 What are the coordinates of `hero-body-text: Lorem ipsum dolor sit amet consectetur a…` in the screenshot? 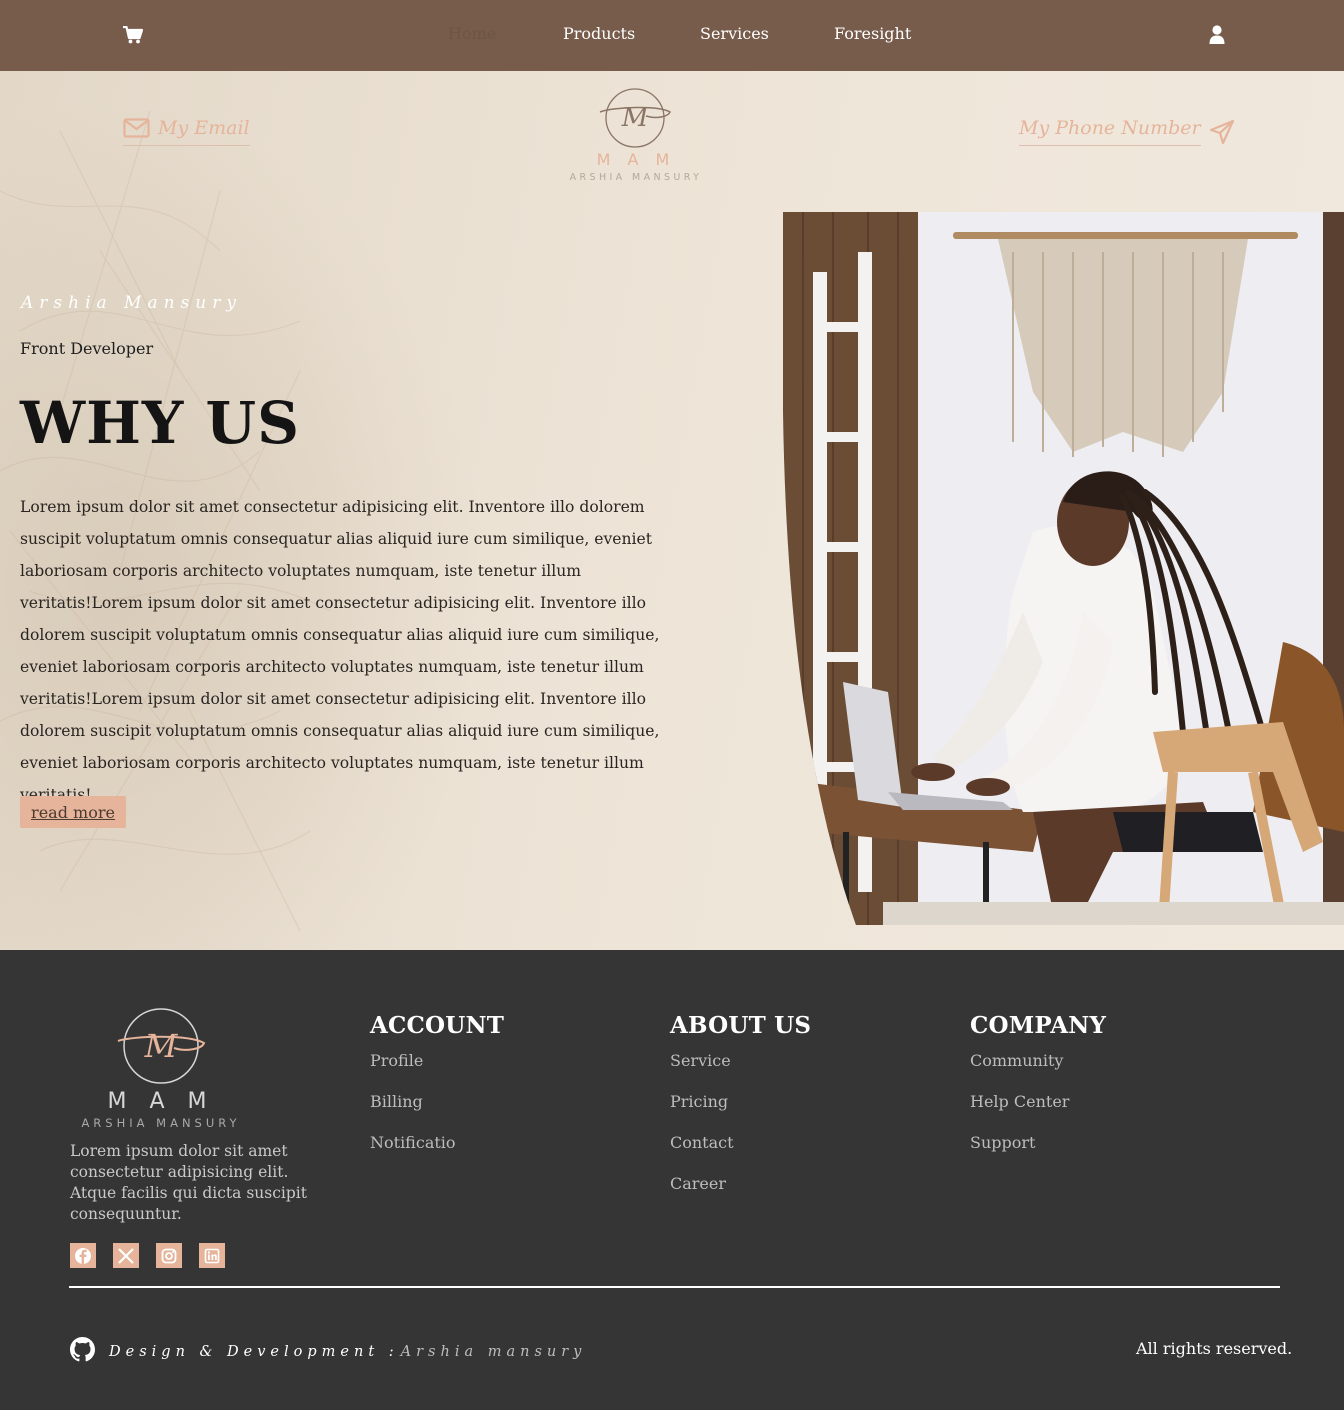 It's located at (340, 651).